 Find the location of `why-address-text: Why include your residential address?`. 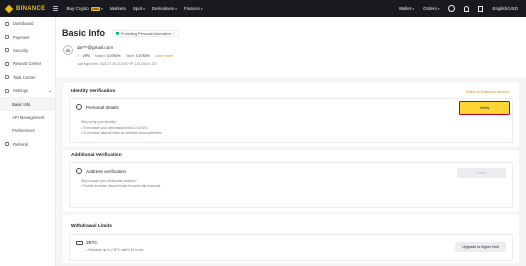

why-address-text: Why include your residential address? is located at coordinates (109, 181).